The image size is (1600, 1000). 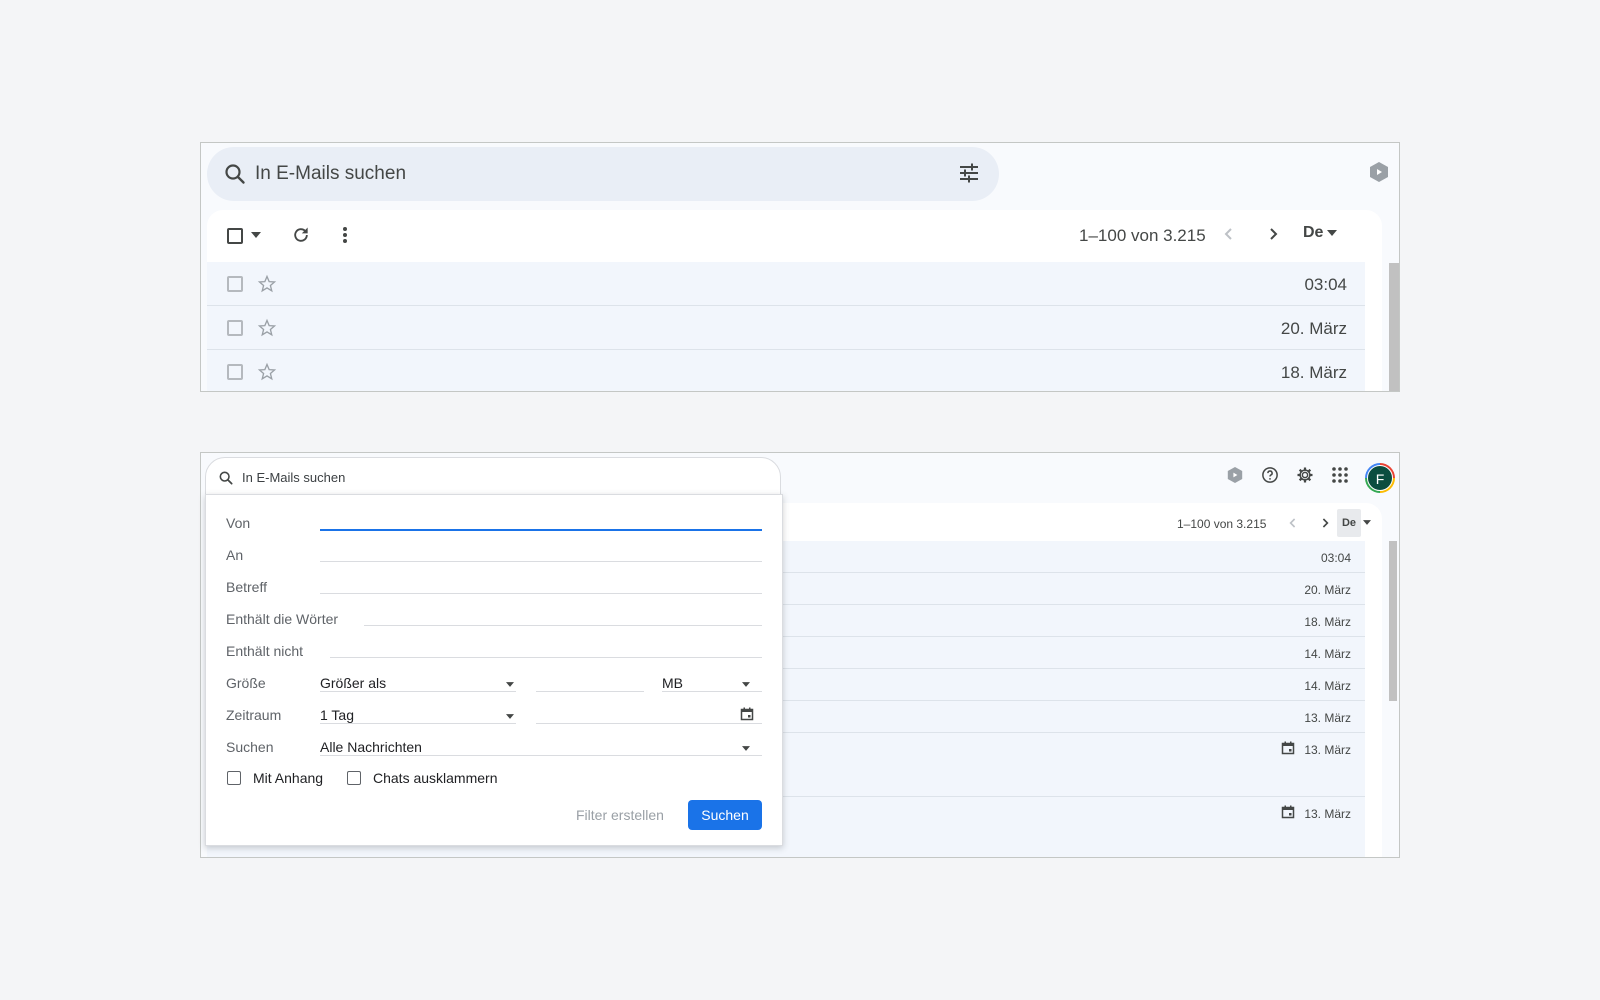 What do you see at coordinates (235, 555) in the screenshot?
I see `to-label: An` at bounding box center [235, 555].